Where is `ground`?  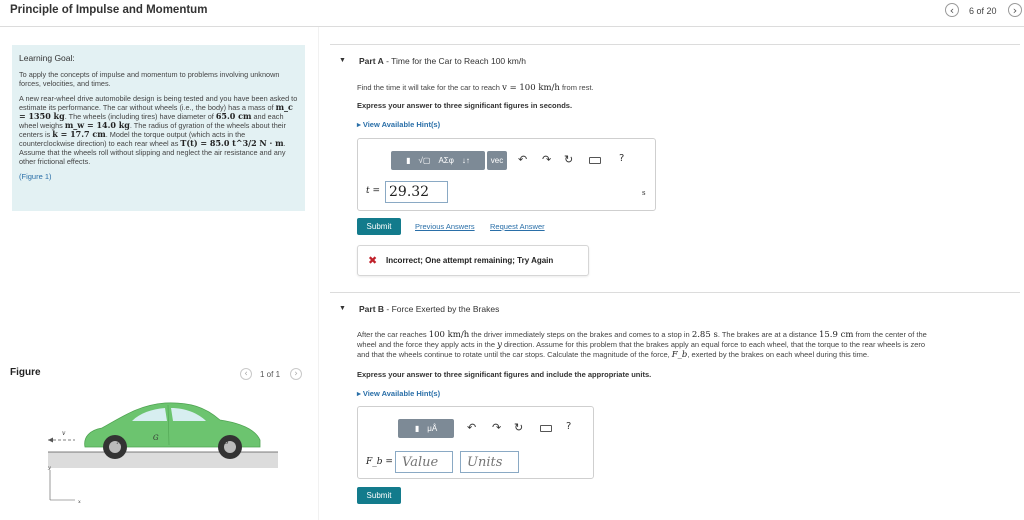
ground is located at coordinates (163, 460).